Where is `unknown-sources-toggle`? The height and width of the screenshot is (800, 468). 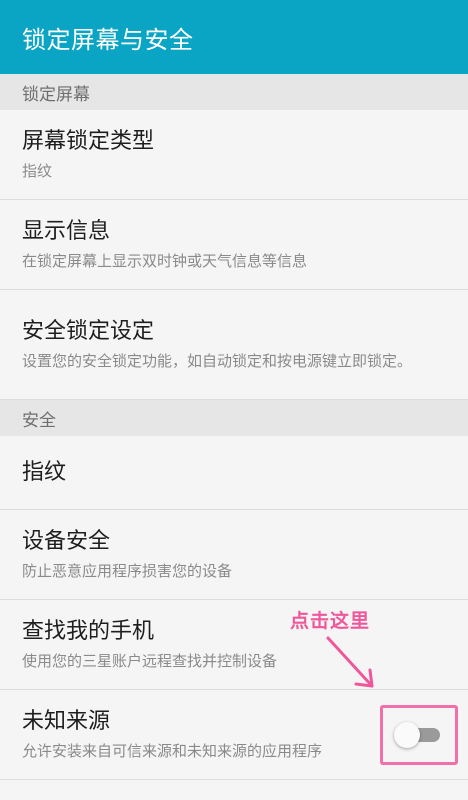 unknown-sources-toggle is located at coordinates (419, 734).